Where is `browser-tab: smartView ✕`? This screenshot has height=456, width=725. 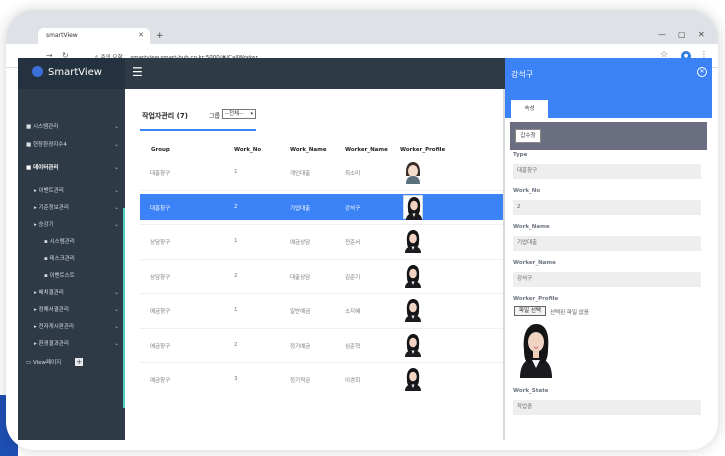 browser-tab: smartView ✕ is located at coordinates (94, 36).